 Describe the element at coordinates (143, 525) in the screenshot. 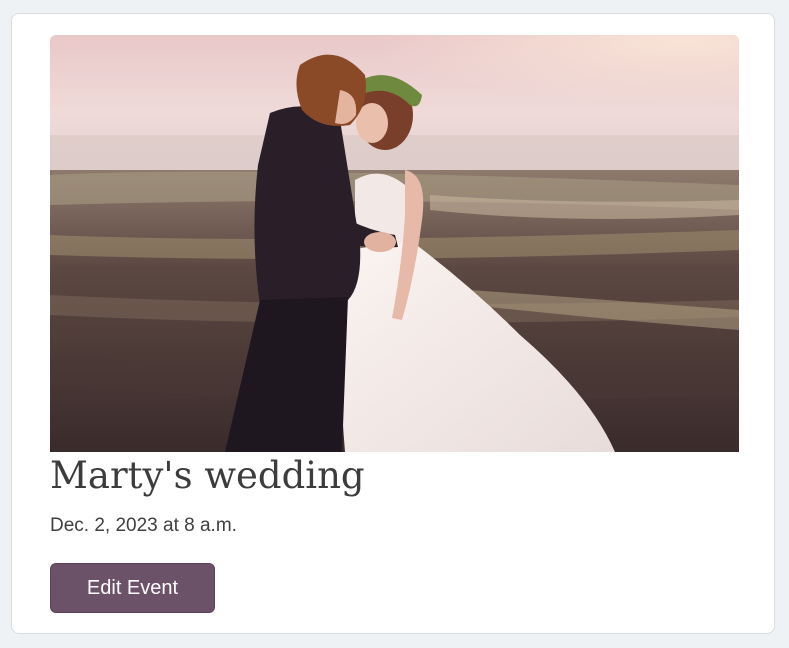

I see `event-date: Dec. 2, 2023 at 8 a.m.` at that location.